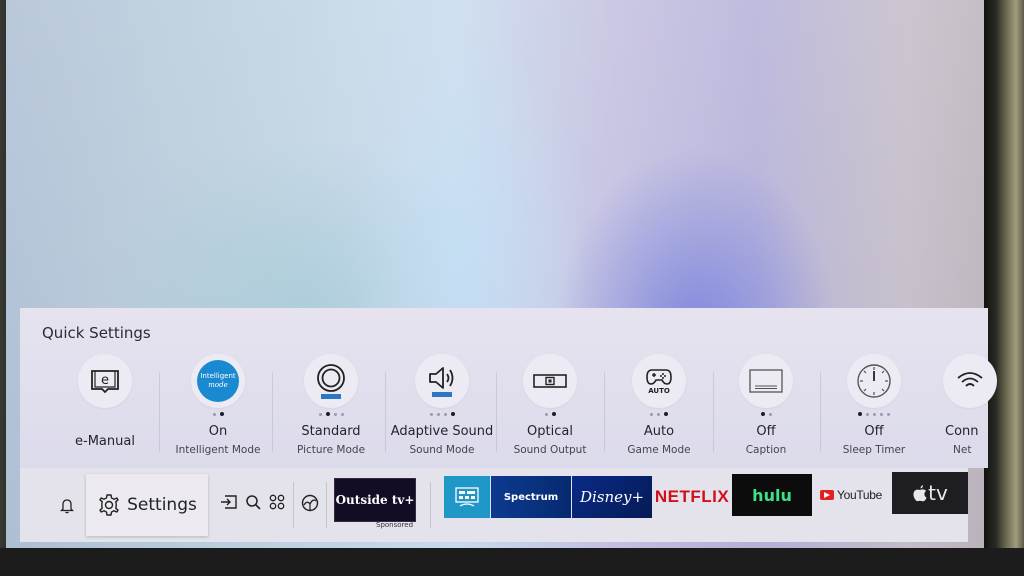 The width and height of the screenshot is (1024, 576). What do you see at coordinates (310, 505) in the screenshot?
I see `ambient-icon` at bounding box center [310, 505].